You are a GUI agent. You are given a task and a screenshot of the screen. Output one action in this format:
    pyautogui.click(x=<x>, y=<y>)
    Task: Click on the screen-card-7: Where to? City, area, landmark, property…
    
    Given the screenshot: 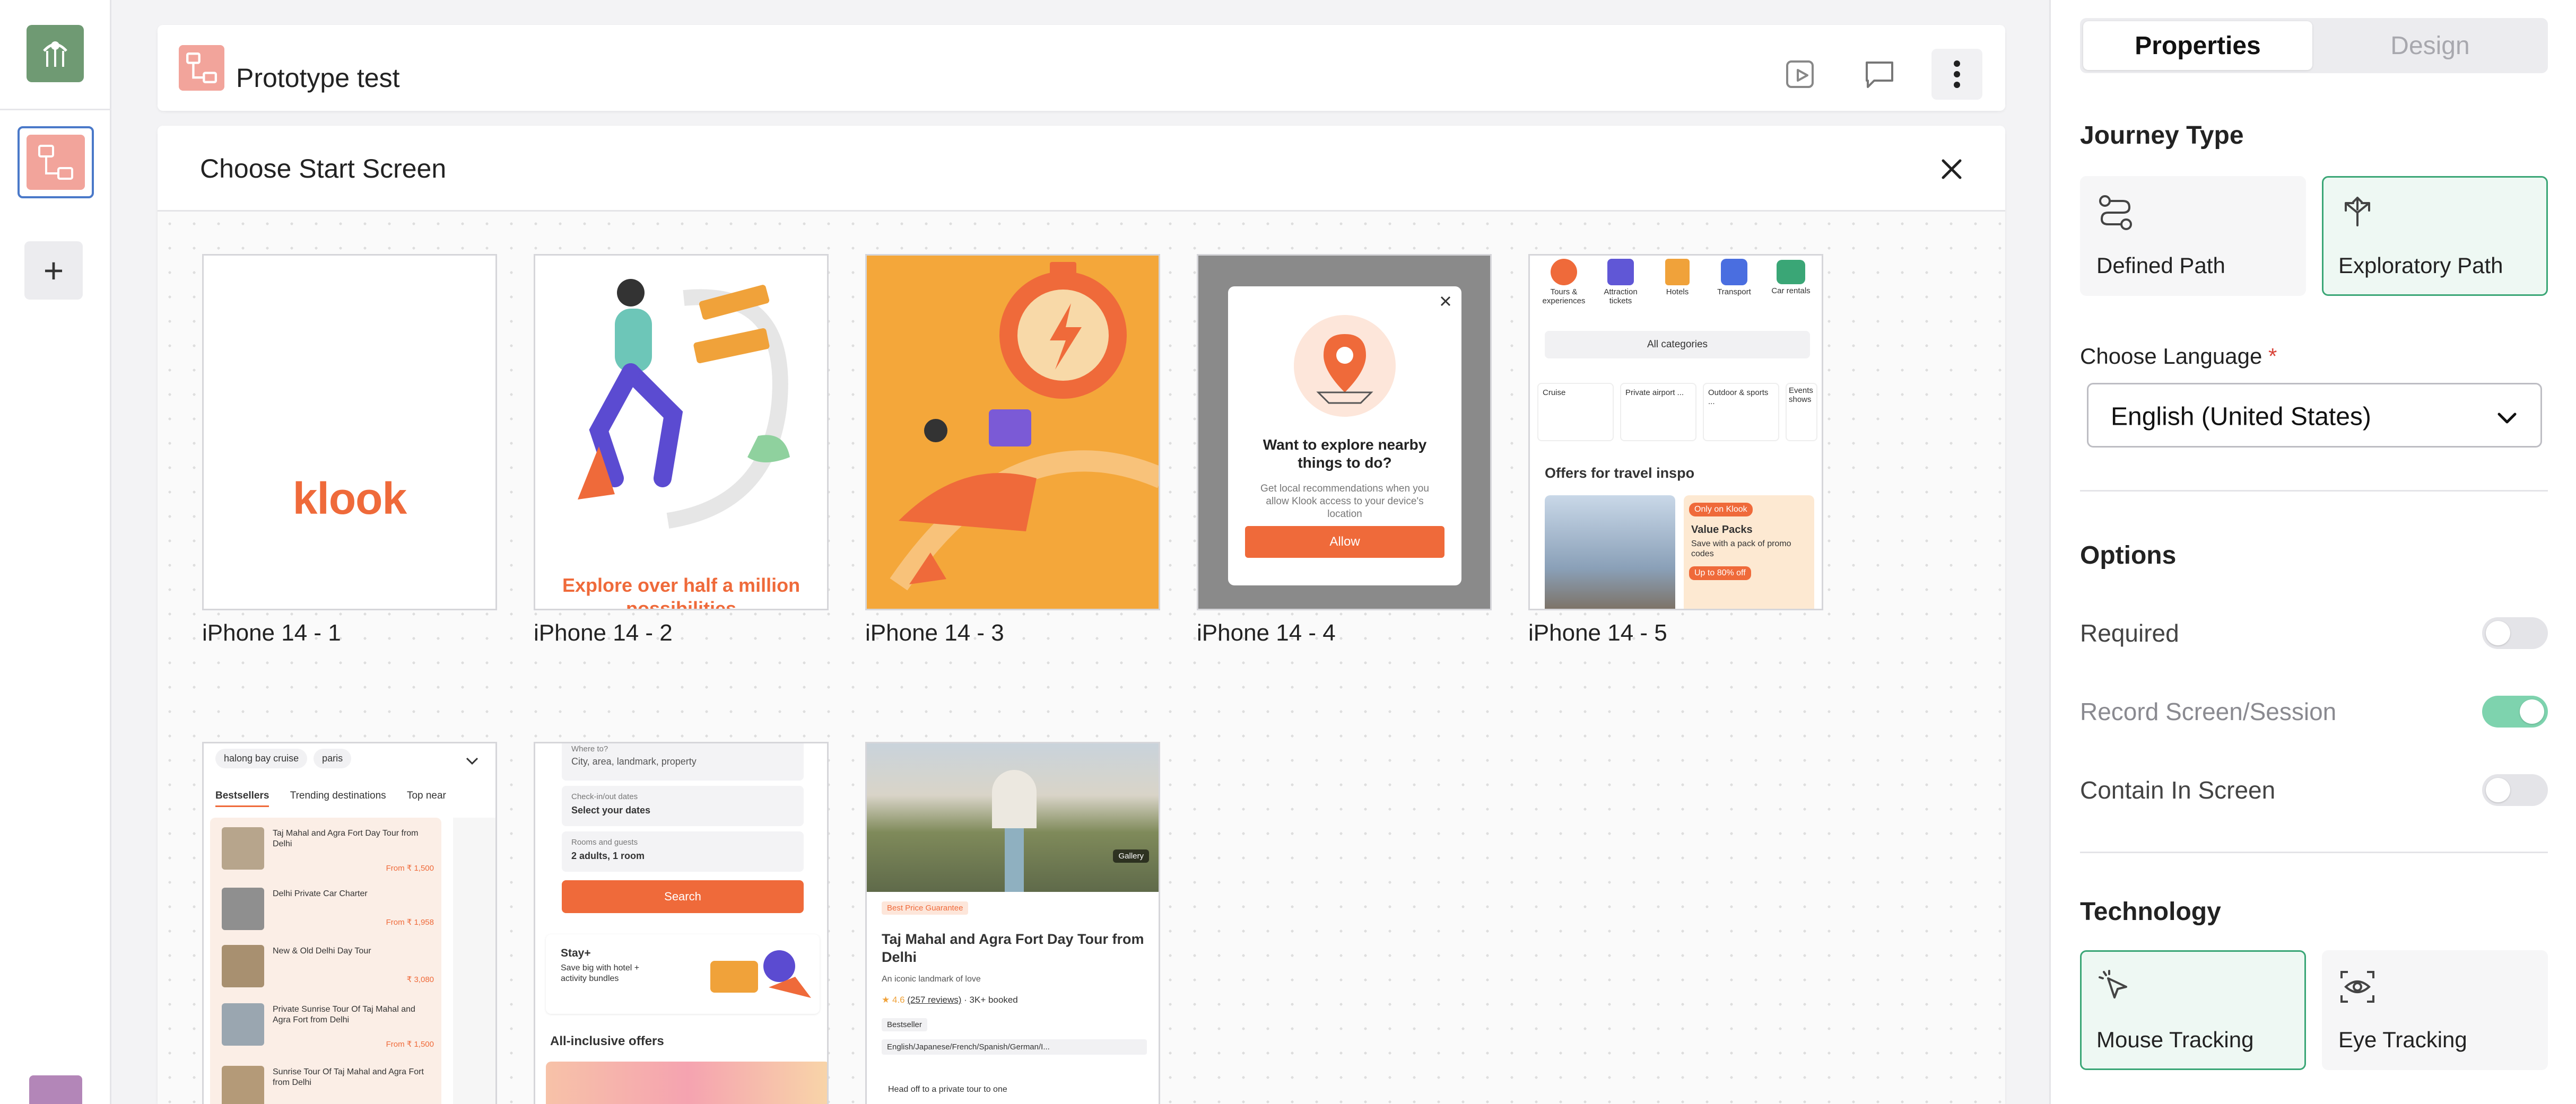 What is the action you would take?
    pyautogui.click(x=682, y=923)
    